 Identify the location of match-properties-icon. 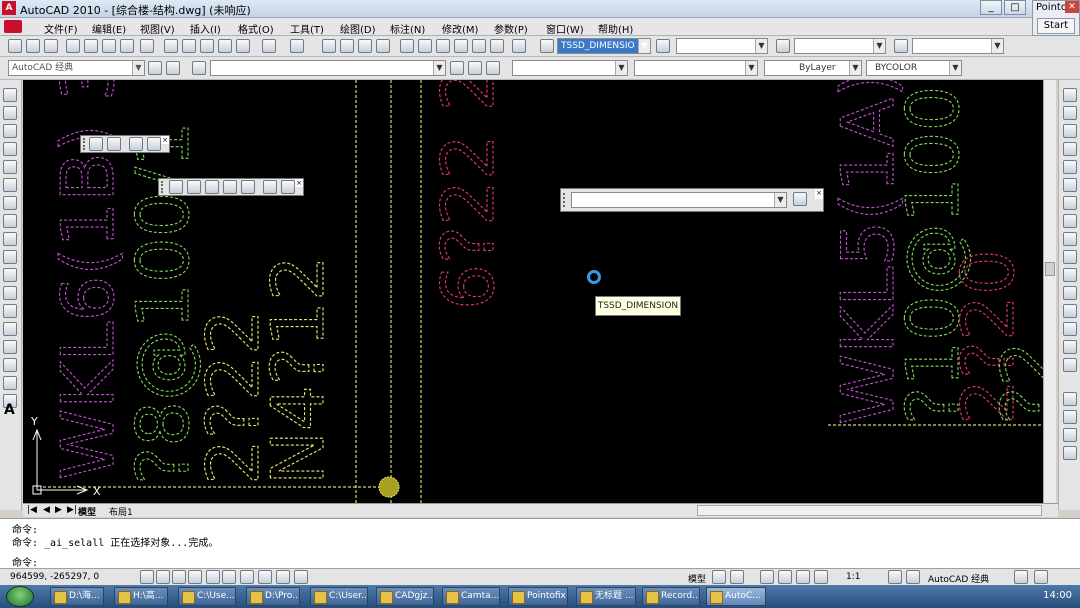
(225, 46).